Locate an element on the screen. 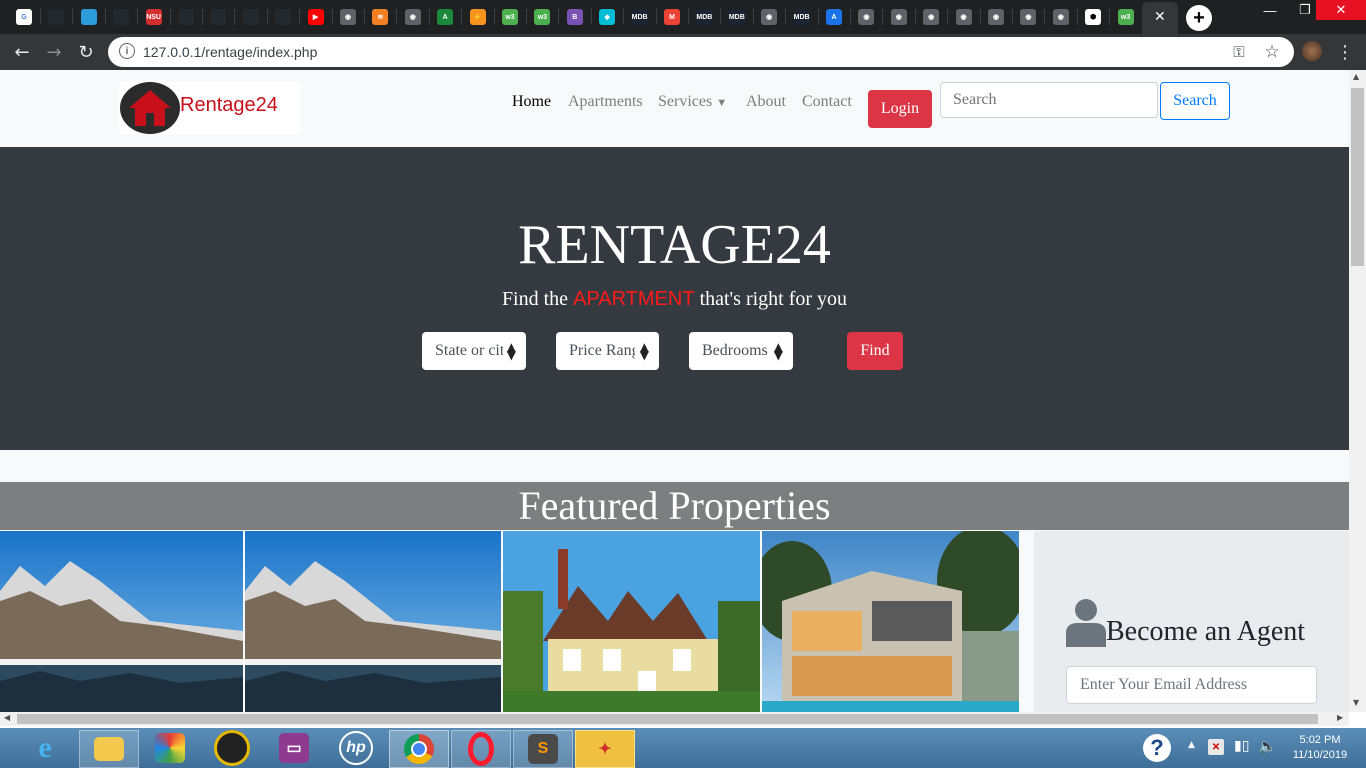 The image size is (1366, 768). hp-taskbar-button: hp is located at coordinates (356, 748).